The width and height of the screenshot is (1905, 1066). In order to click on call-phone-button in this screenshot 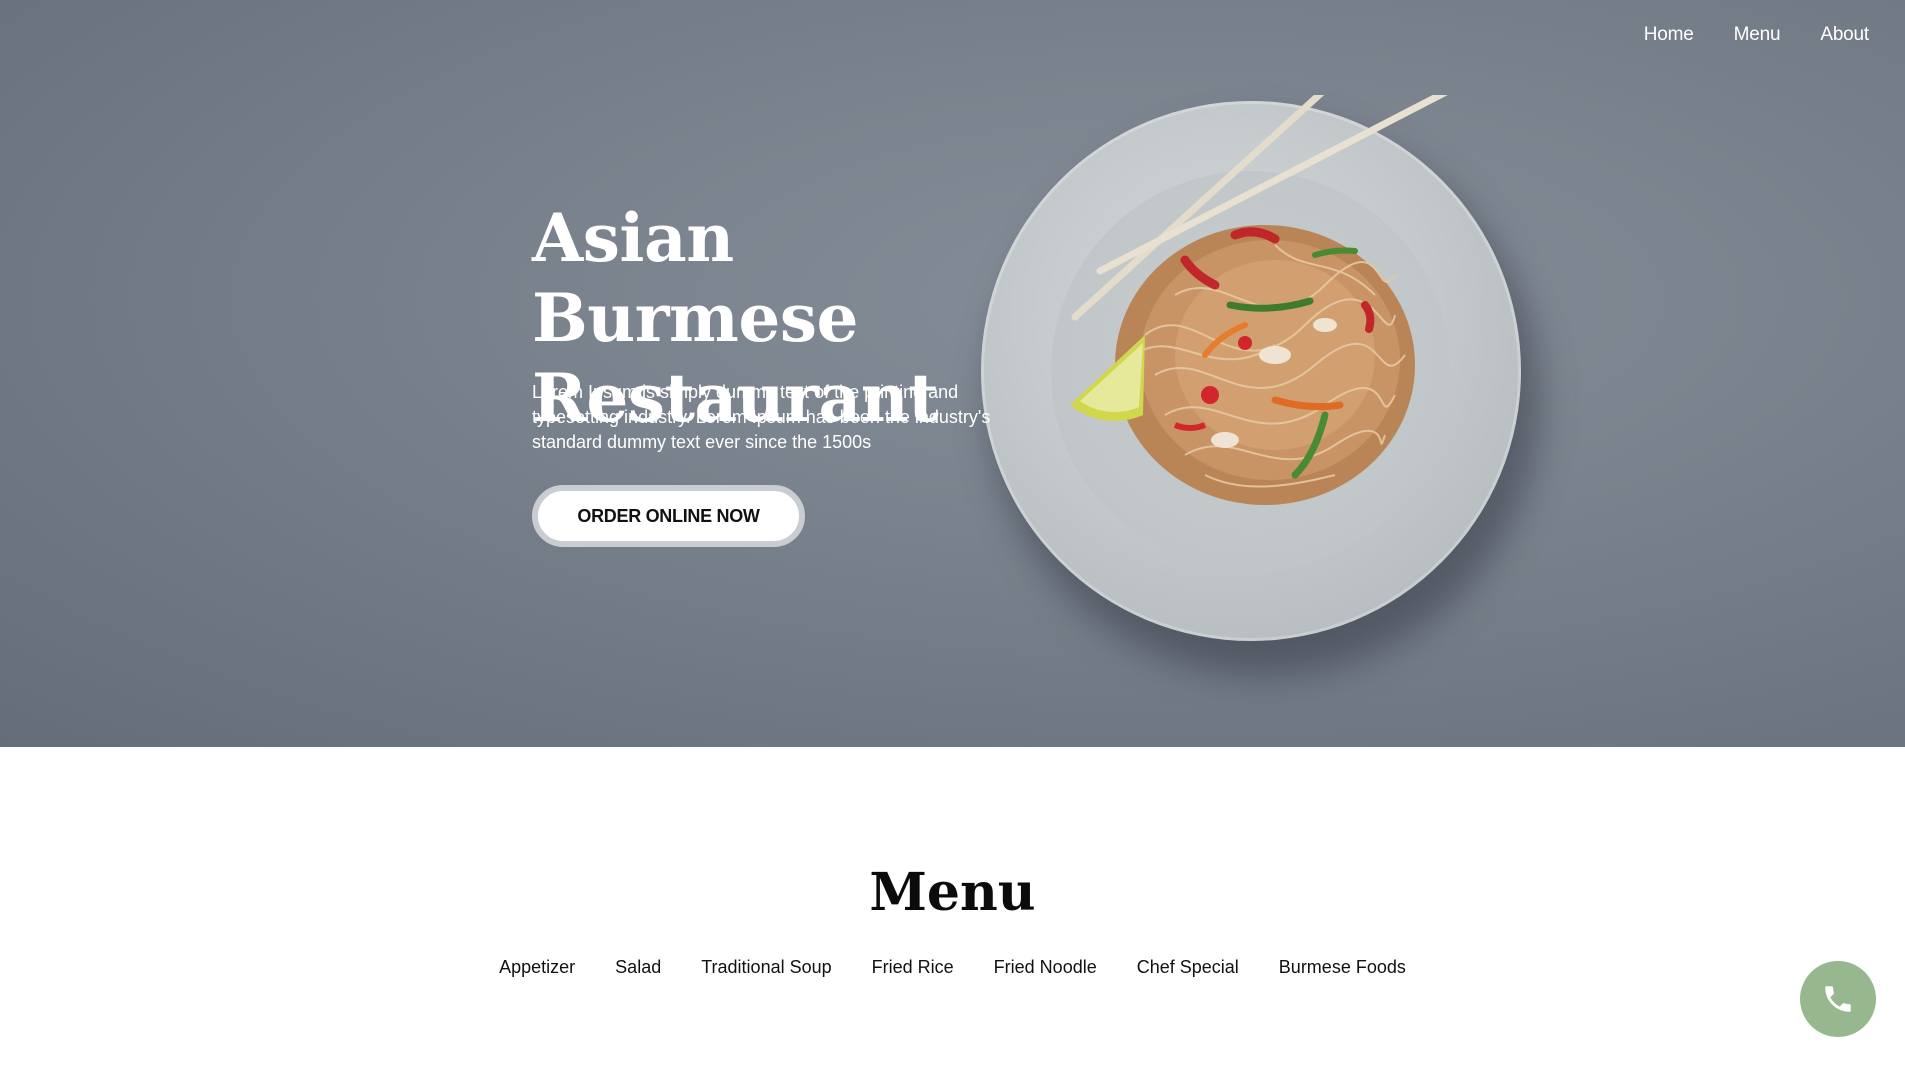, I will do `click(1838, 999)`.